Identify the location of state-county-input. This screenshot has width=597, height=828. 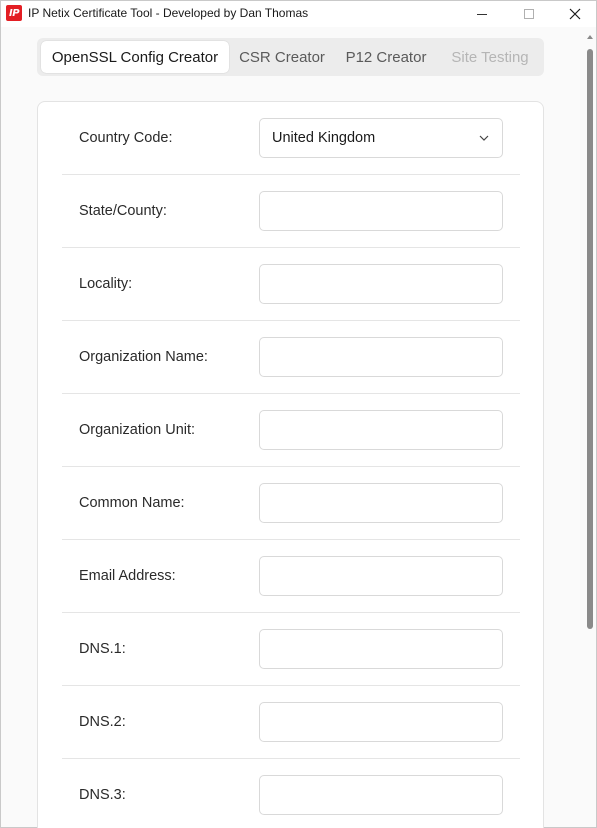
(381, 211).